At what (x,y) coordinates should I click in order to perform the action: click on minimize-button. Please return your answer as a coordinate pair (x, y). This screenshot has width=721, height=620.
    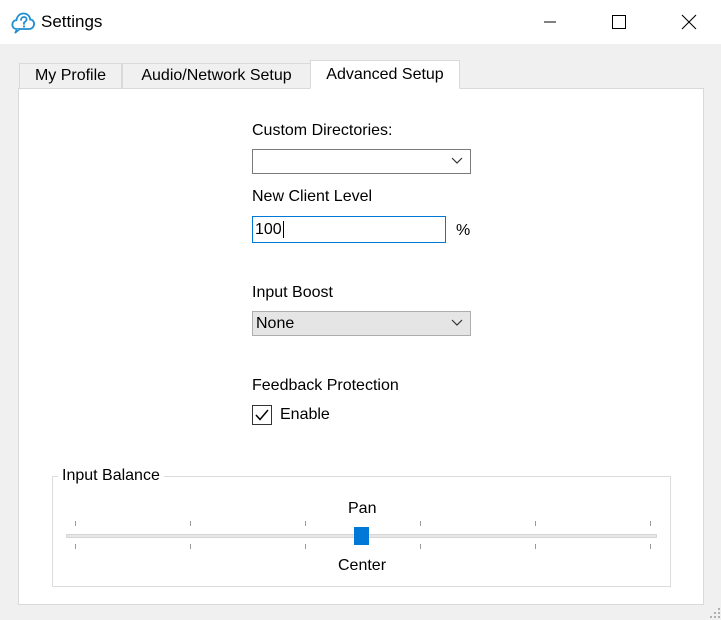
    Looking at the image, I should click on (550, 22).